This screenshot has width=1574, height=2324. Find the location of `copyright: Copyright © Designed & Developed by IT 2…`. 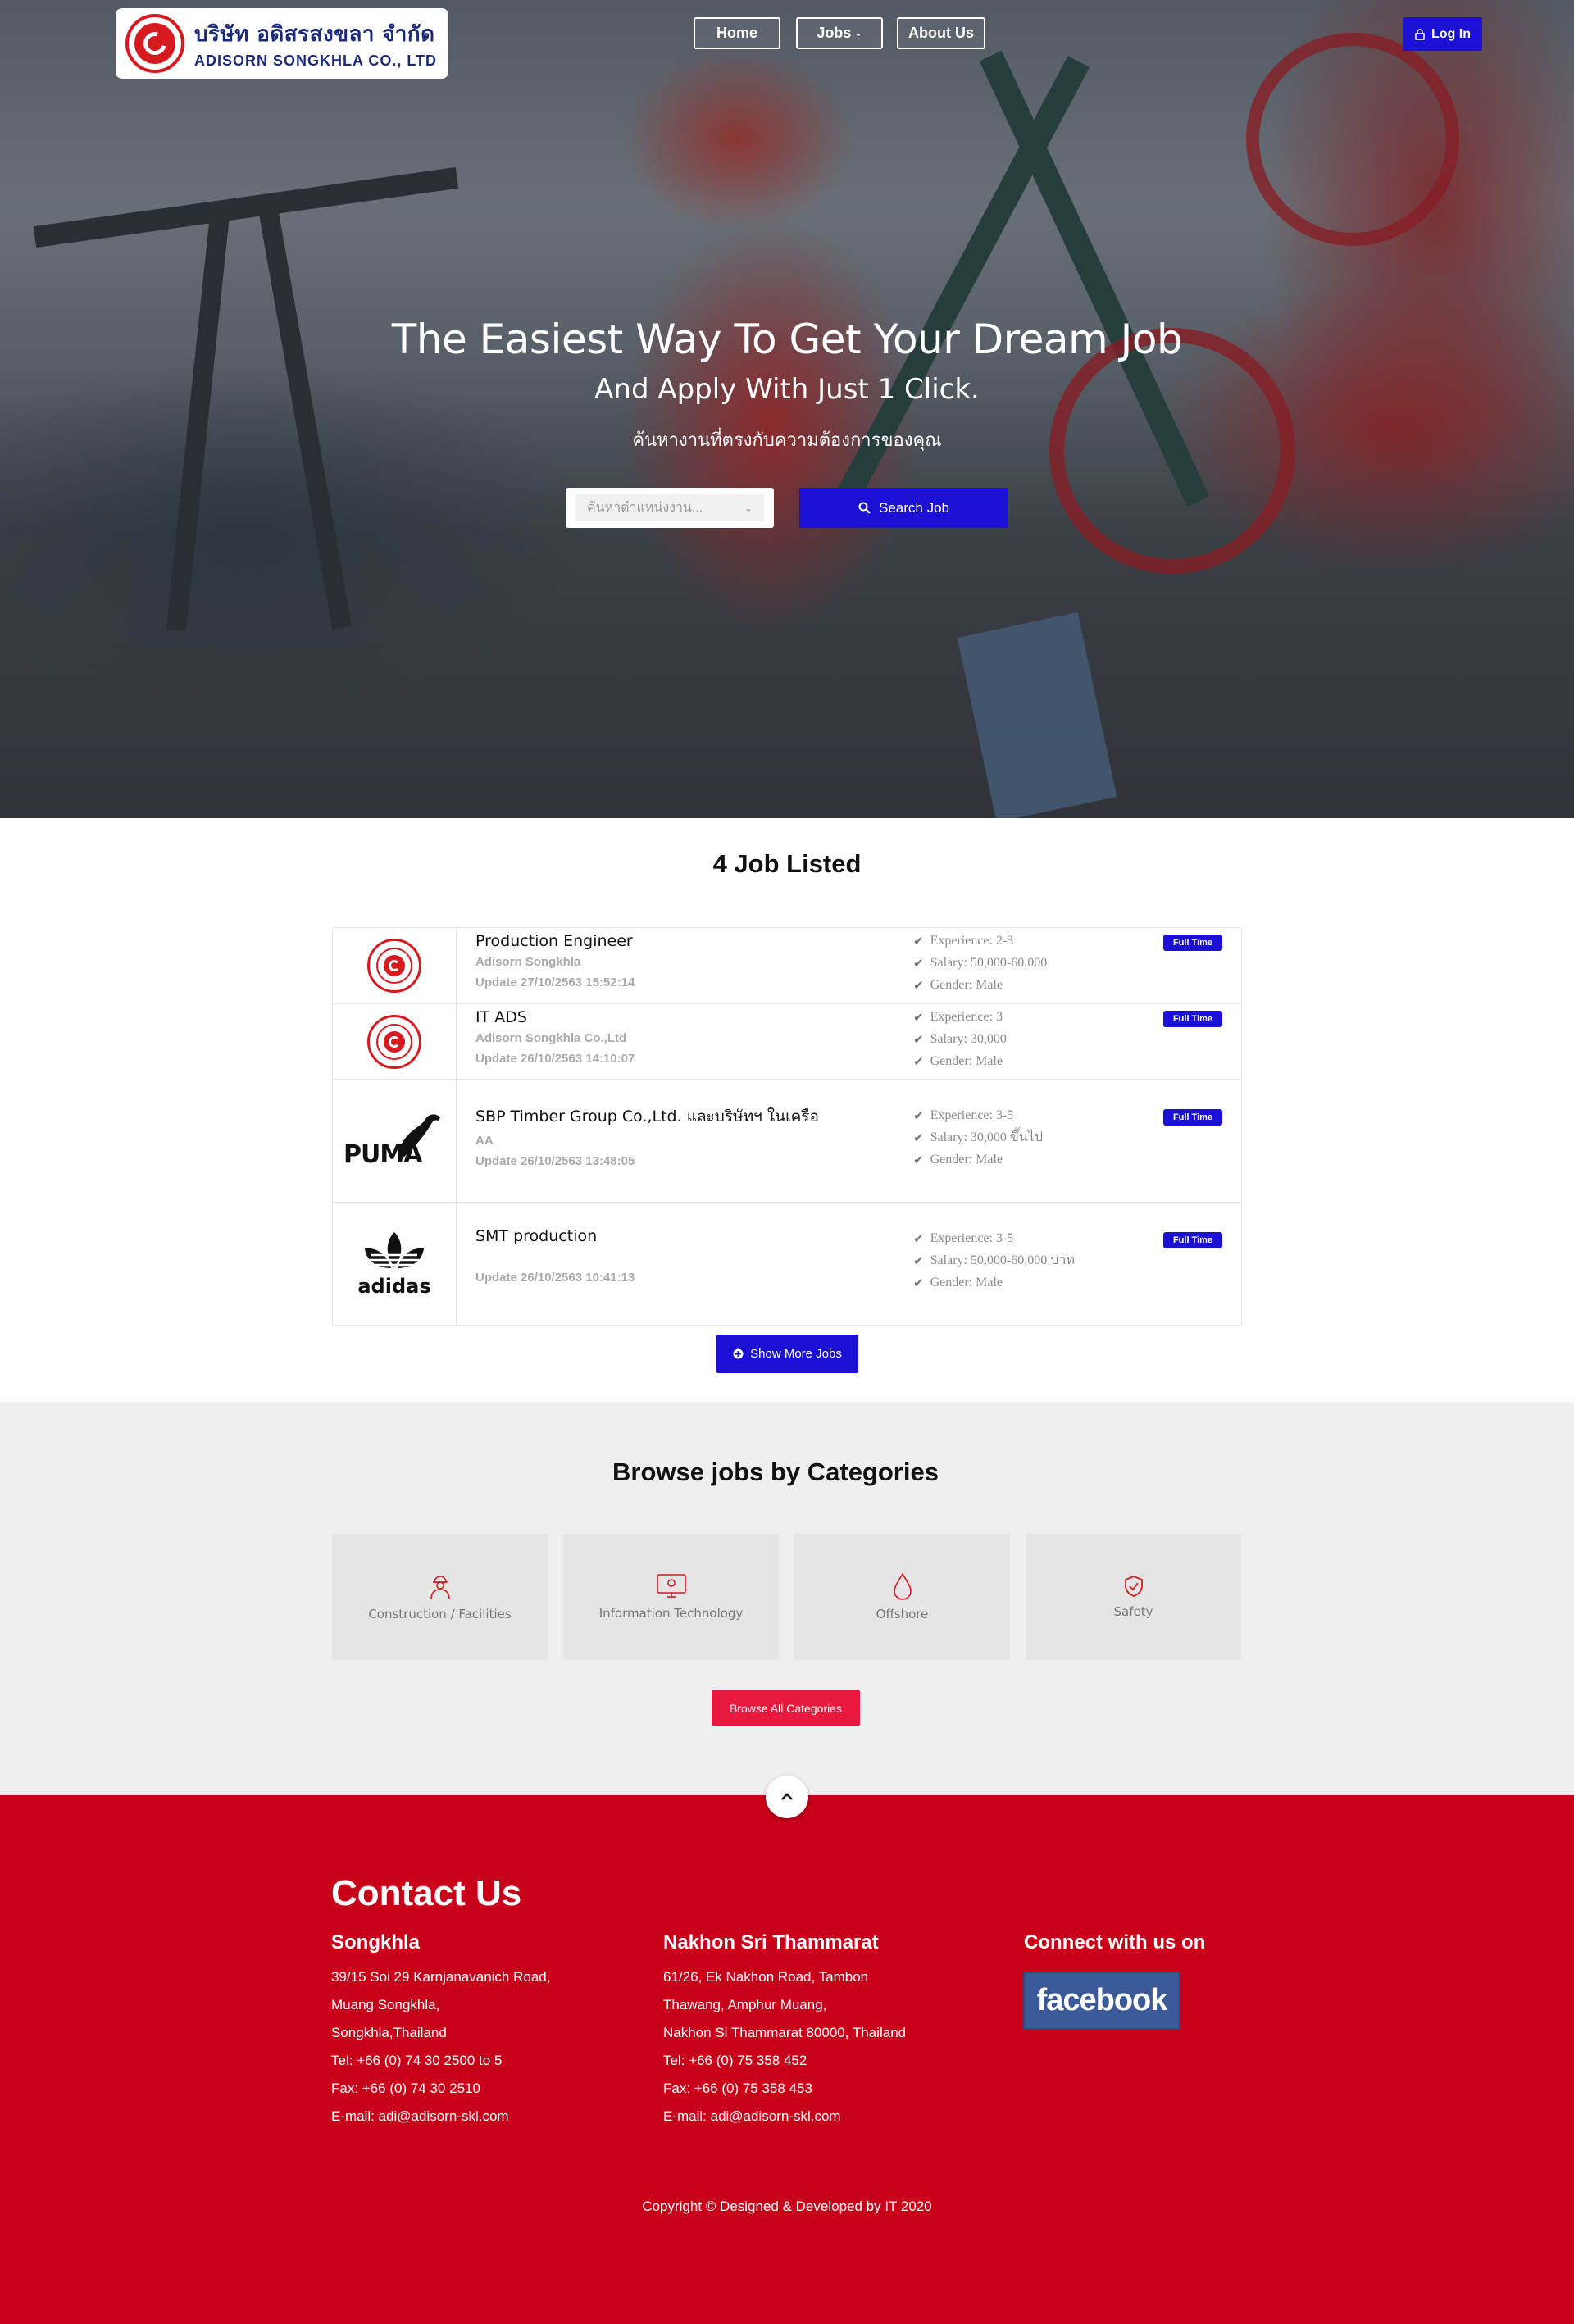

copyright: Copyright © Designed & Developed by IT 2… is located at coordinates (787, 2206).